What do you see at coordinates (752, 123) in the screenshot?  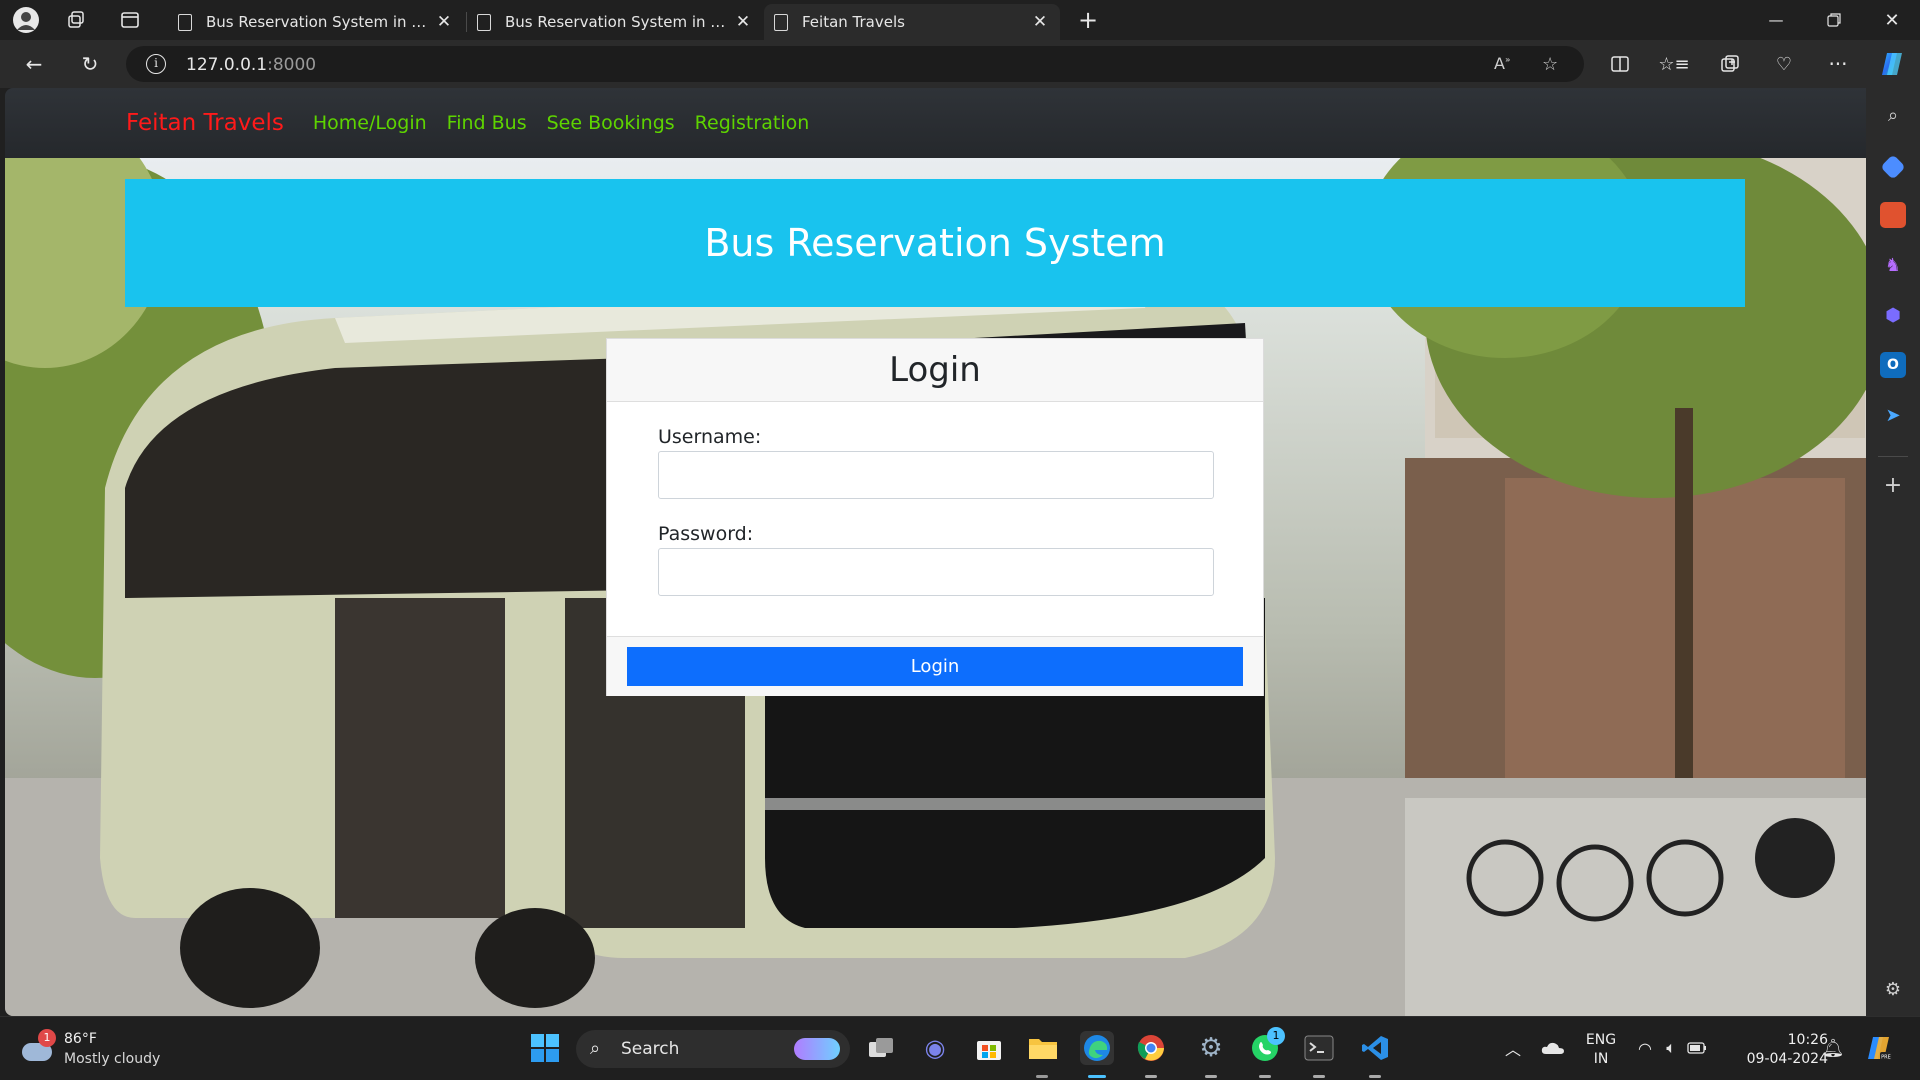 I see `nav-registration: Registration` at bounding box center [752, 123].